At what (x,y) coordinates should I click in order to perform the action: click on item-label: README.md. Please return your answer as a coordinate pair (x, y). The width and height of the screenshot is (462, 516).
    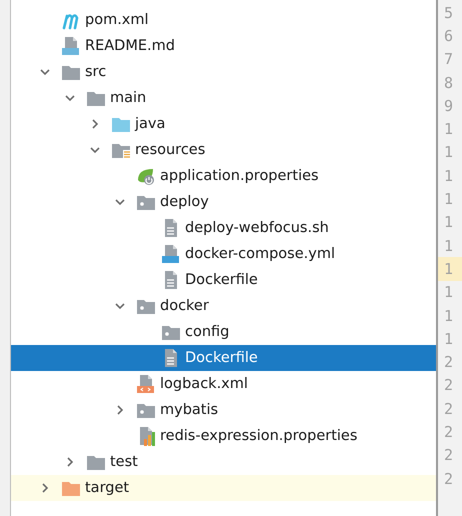
    Looking at the image, I should click on (130, 46).